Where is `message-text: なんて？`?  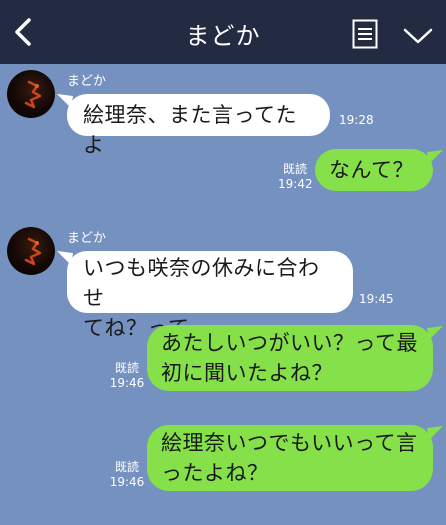
message-text: なんて？ is located at coordinates (371, 170).